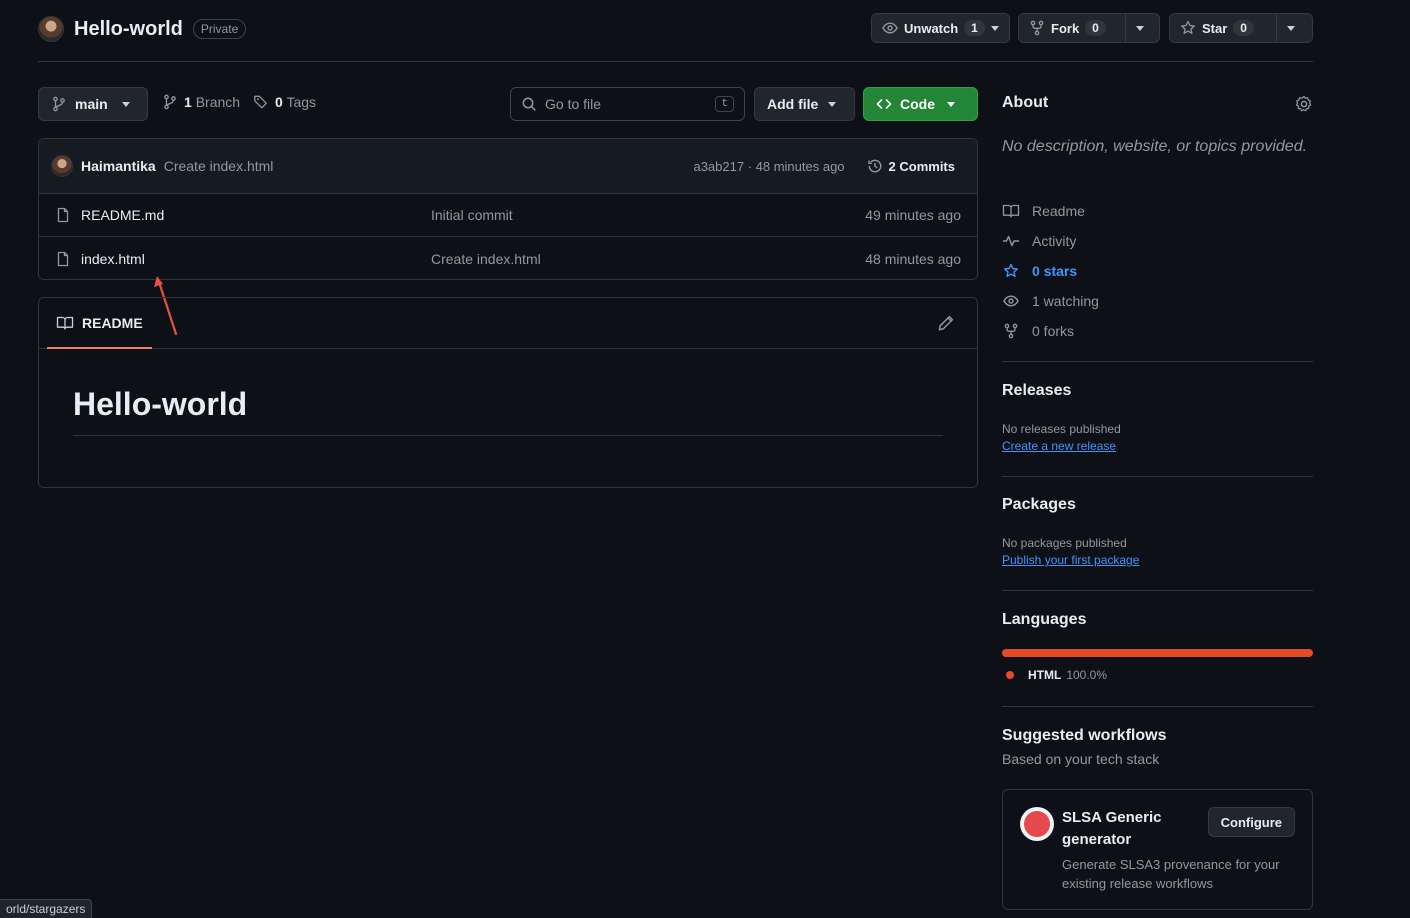 The width and height of the screenshot is (1410, 918). I want to click on commit-author: Haimantika, so click(118, 166).